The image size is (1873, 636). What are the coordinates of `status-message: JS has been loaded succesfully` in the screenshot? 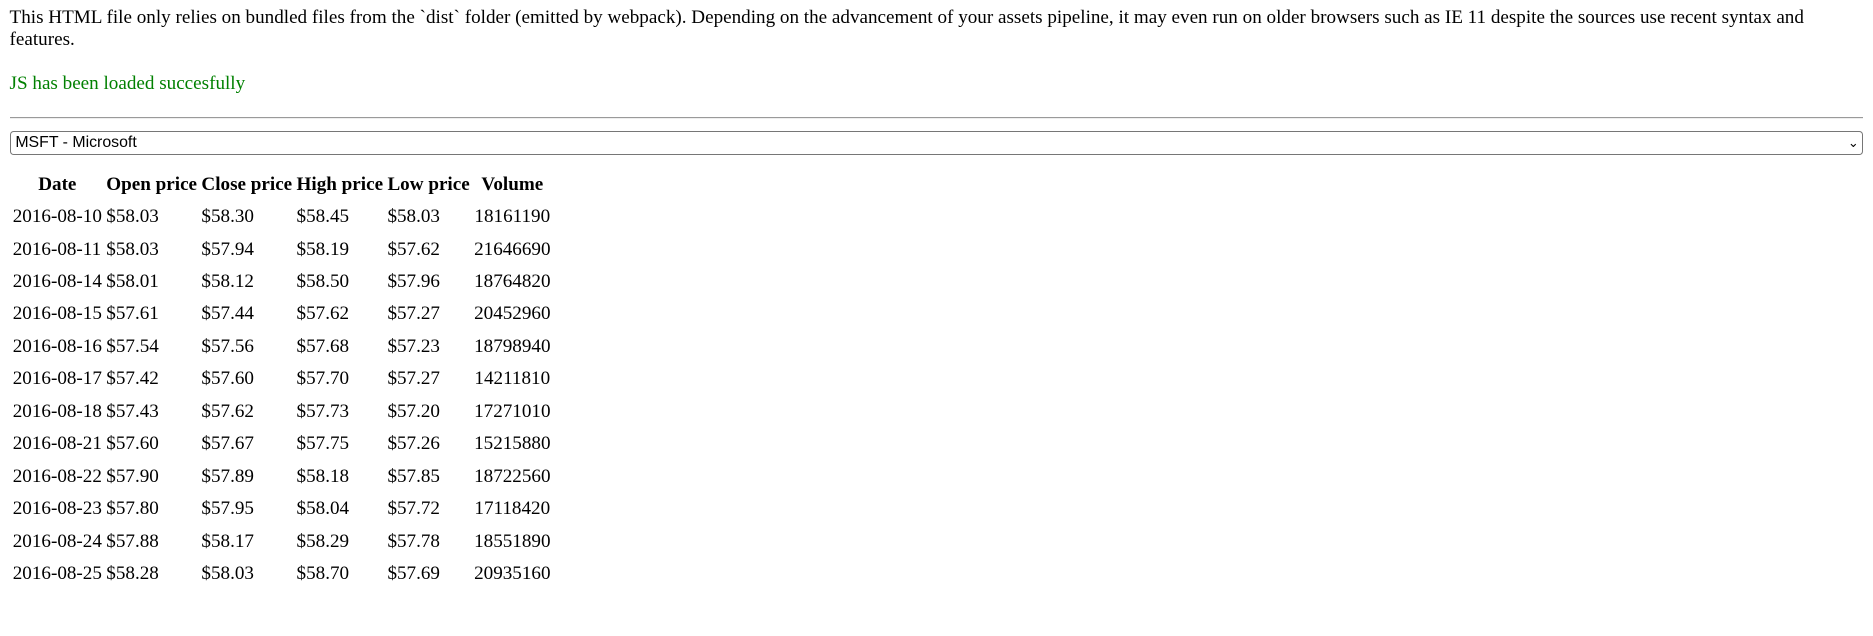 It's located at (127, 83).